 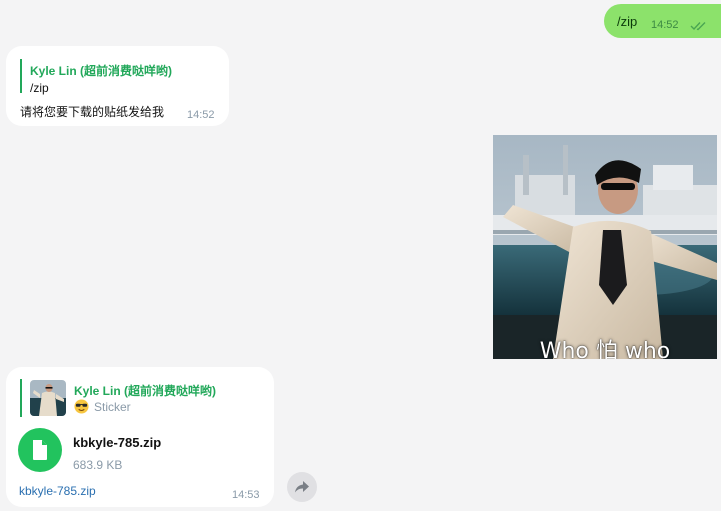 I want to click on quote-sticker-text: Sticker, so click(x=112, y=407).